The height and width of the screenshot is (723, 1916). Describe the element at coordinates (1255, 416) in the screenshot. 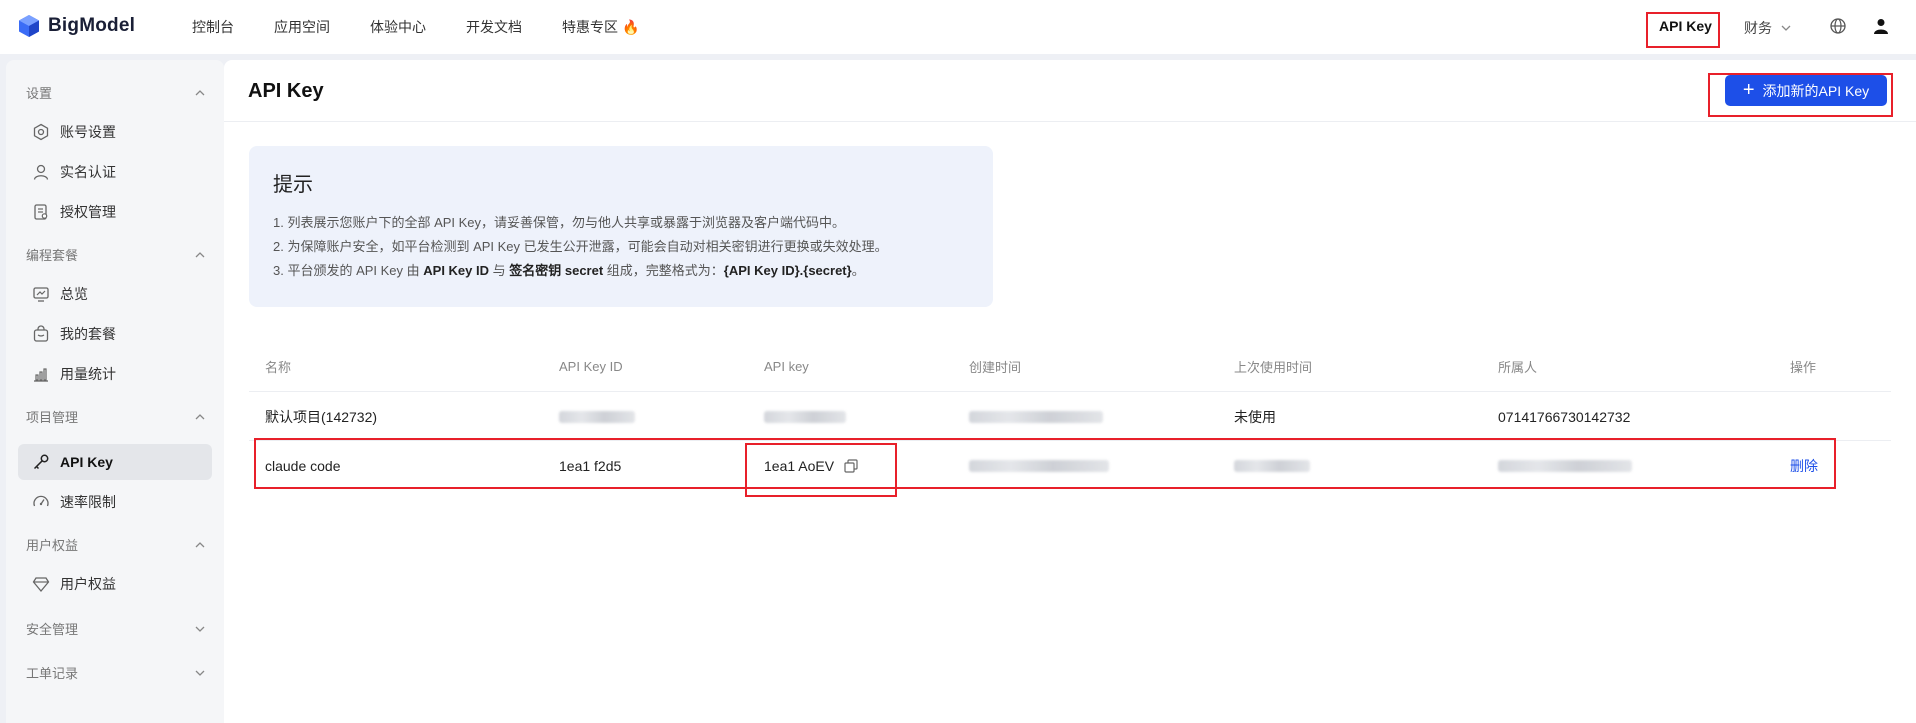

I see `row-last-used: 未使用` at that location.